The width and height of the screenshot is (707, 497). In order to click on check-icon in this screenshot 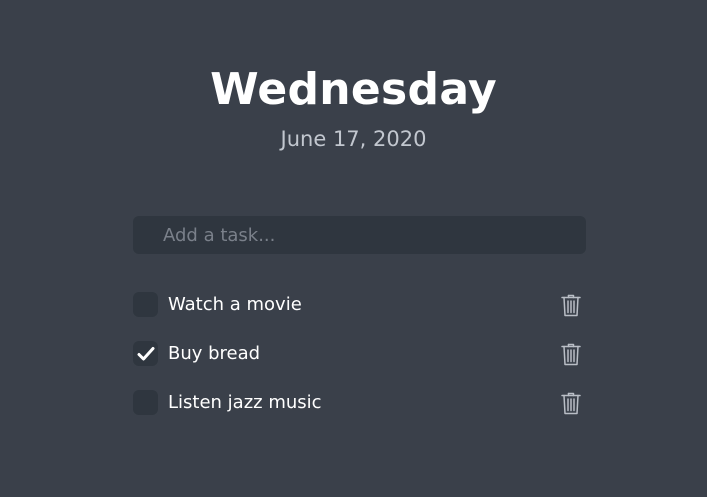, I will do `click(145, 353)`.